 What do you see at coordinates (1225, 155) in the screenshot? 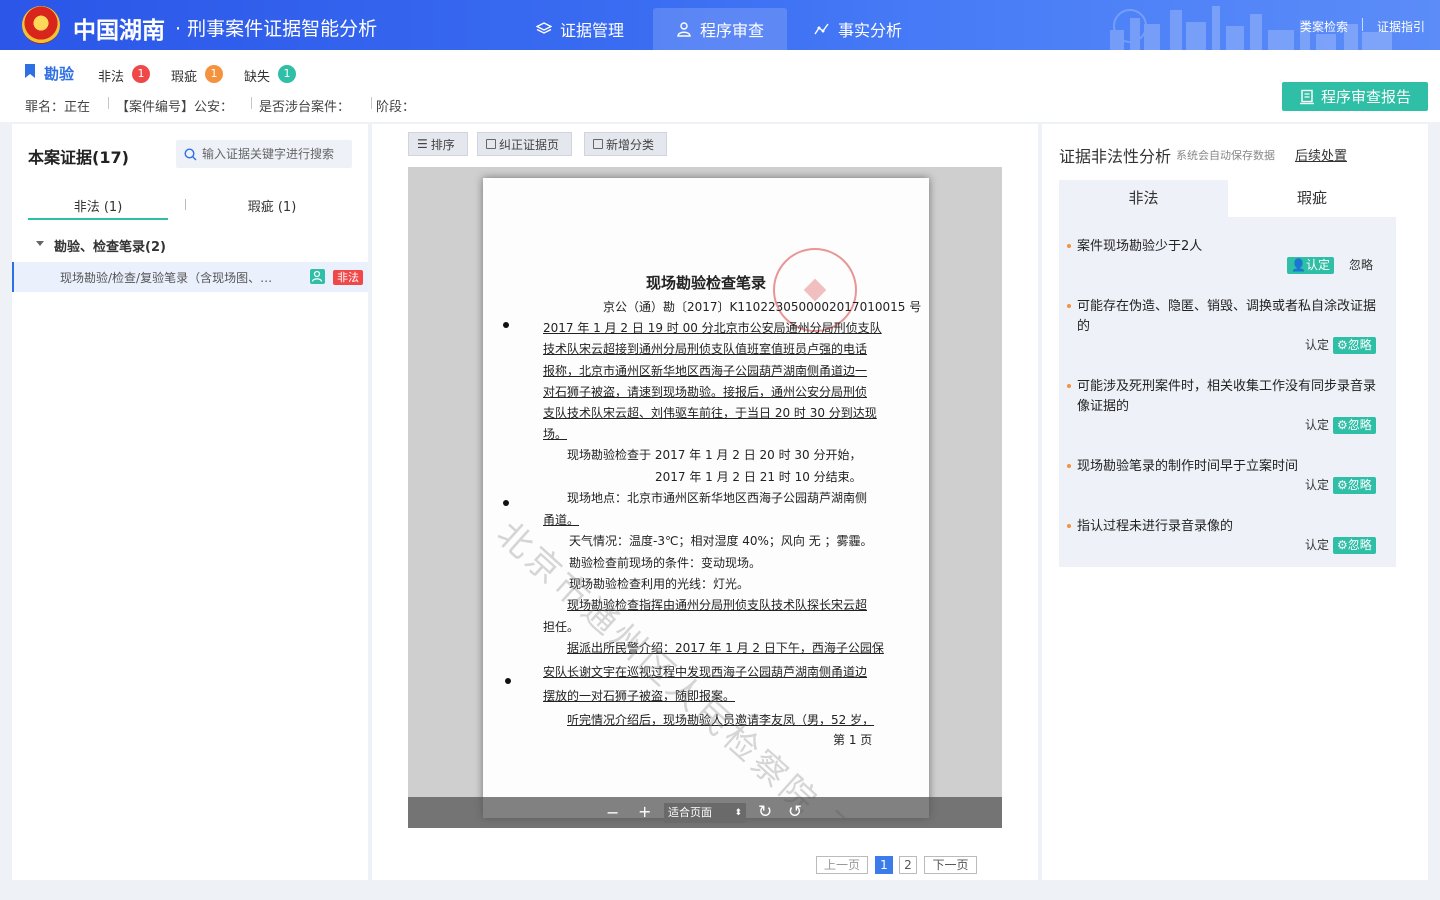
I see `autosave-note: 系统会自动保存数据` at bounding box center [1225, 155].